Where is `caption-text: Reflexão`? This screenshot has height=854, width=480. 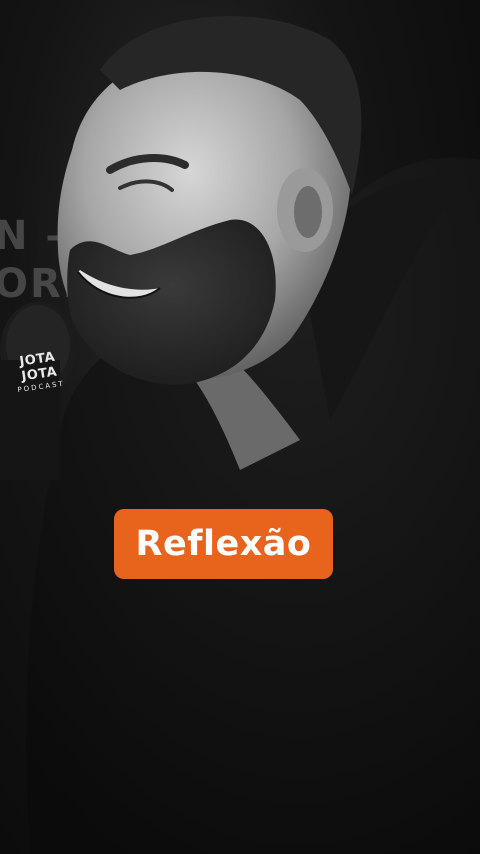
caption-text: Reflexão is located at coordinates (223, 544).